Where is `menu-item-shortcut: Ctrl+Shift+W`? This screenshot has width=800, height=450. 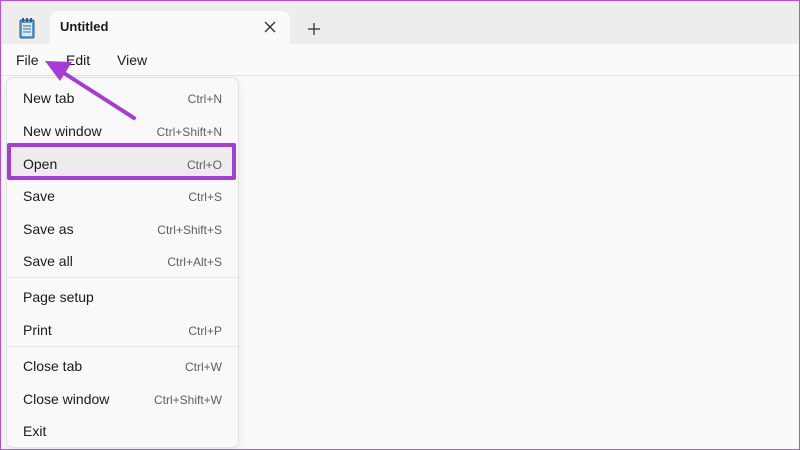
menu-item-shortcut: Ctrl+Shift+W is located at coordinates (187, 400).